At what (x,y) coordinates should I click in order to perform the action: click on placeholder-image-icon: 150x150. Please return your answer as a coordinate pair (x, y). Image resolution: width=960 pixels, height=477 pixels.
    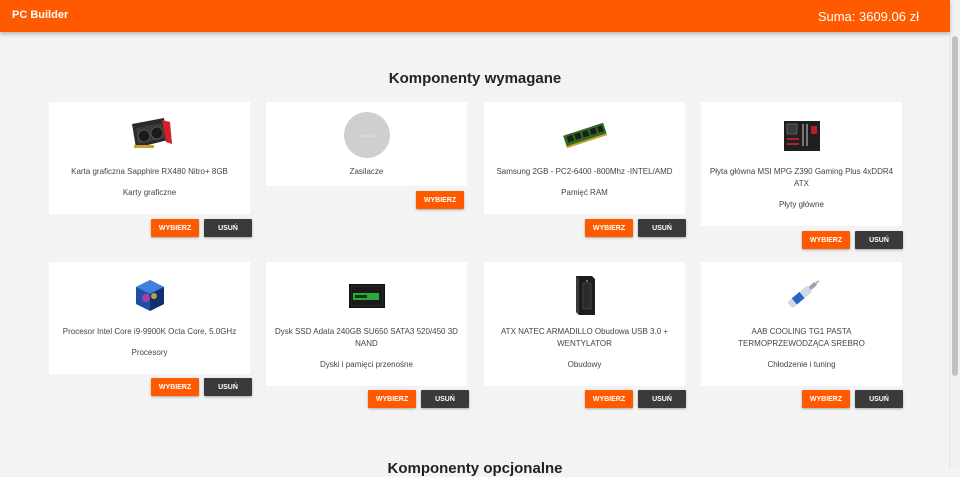
    Looking at the image, I should click on (366, 135).